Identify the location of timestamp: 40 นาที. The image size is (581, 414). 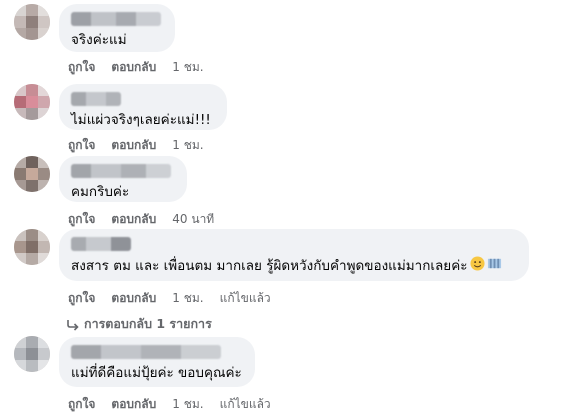
(193, 219).